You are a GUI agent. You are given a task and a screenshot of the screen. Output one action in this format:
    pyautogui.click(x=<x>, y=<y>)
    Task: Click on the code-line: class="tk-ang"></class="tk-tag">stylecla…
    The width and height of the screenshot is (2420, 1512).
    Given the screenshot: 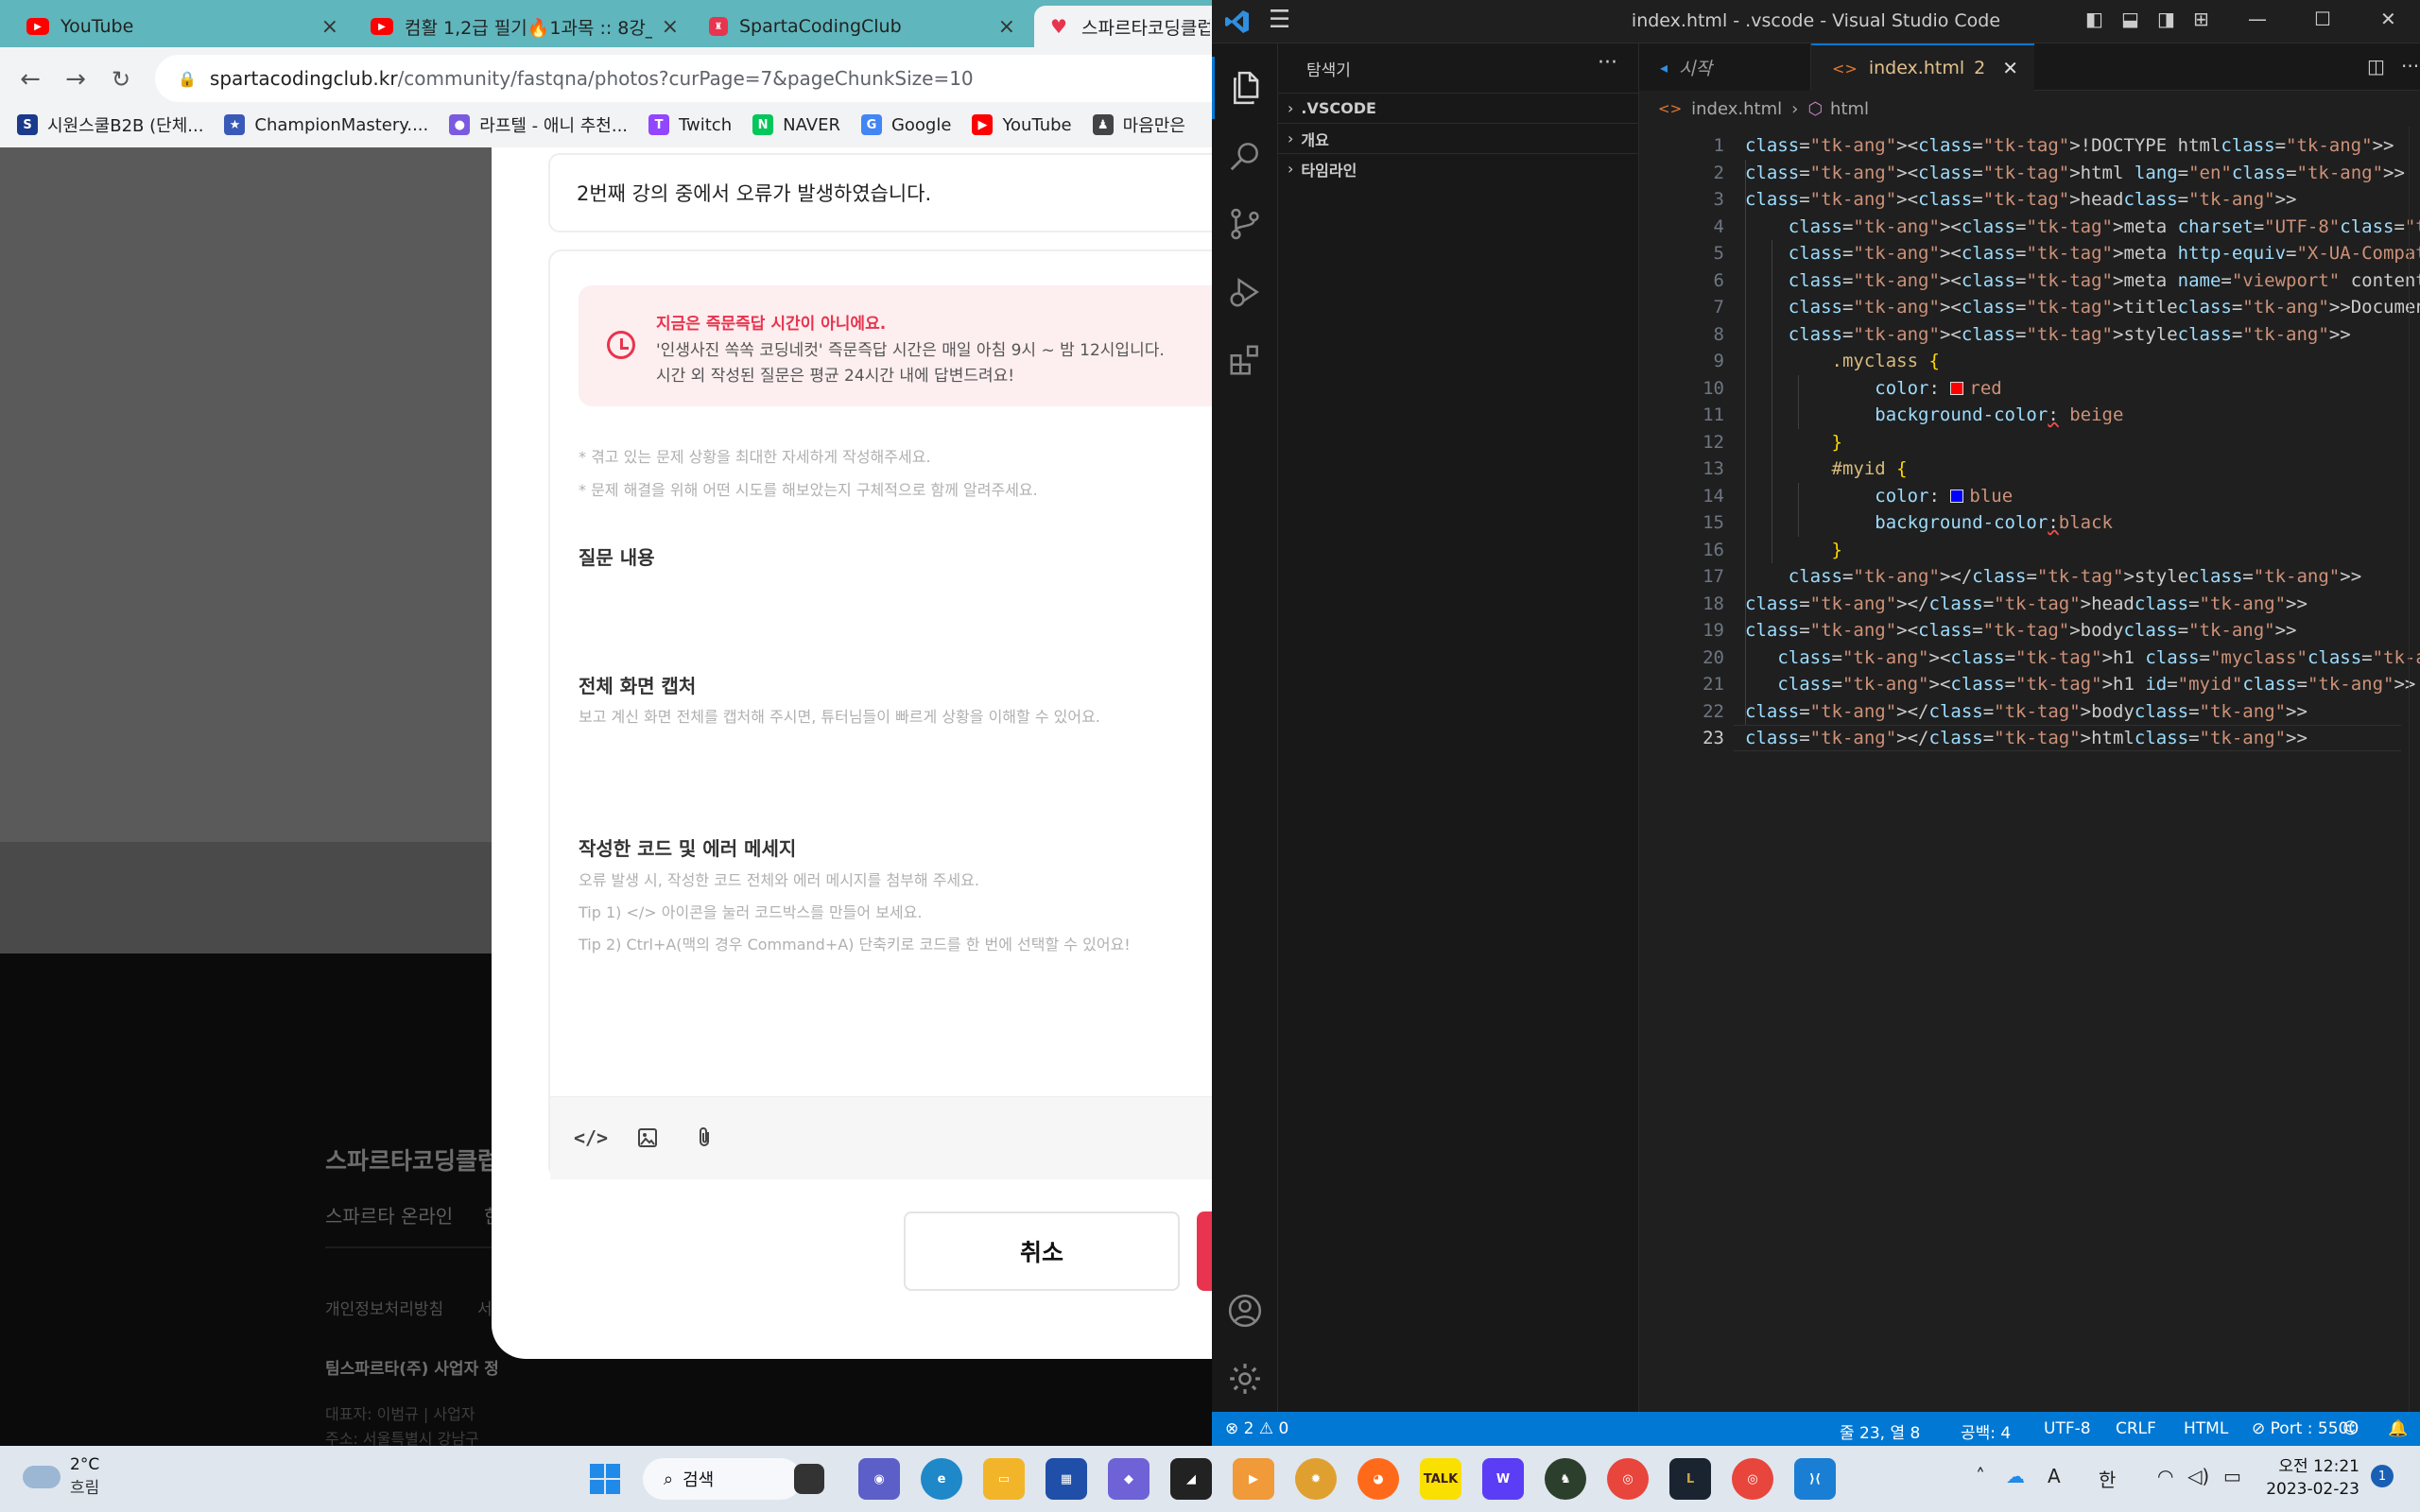 What is the action you would take?
    pyautogui.click(x=2053, y=577)
    